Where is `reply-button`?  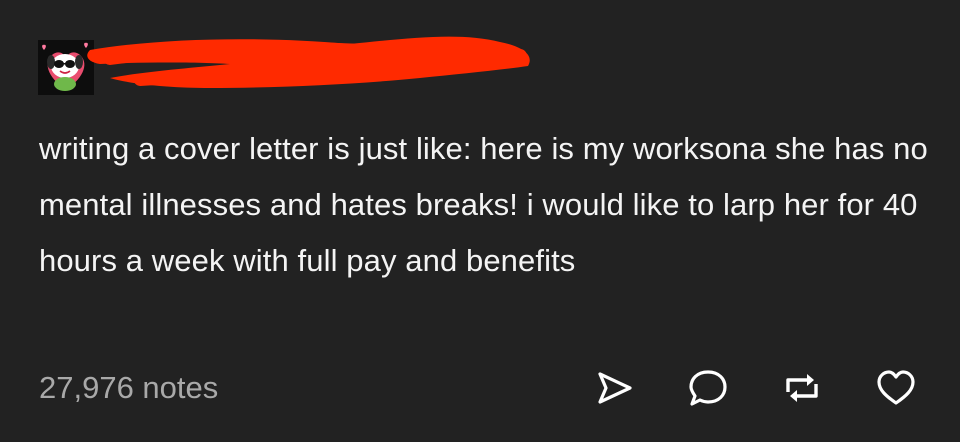 reply-button is located at coordinates (708, 388).